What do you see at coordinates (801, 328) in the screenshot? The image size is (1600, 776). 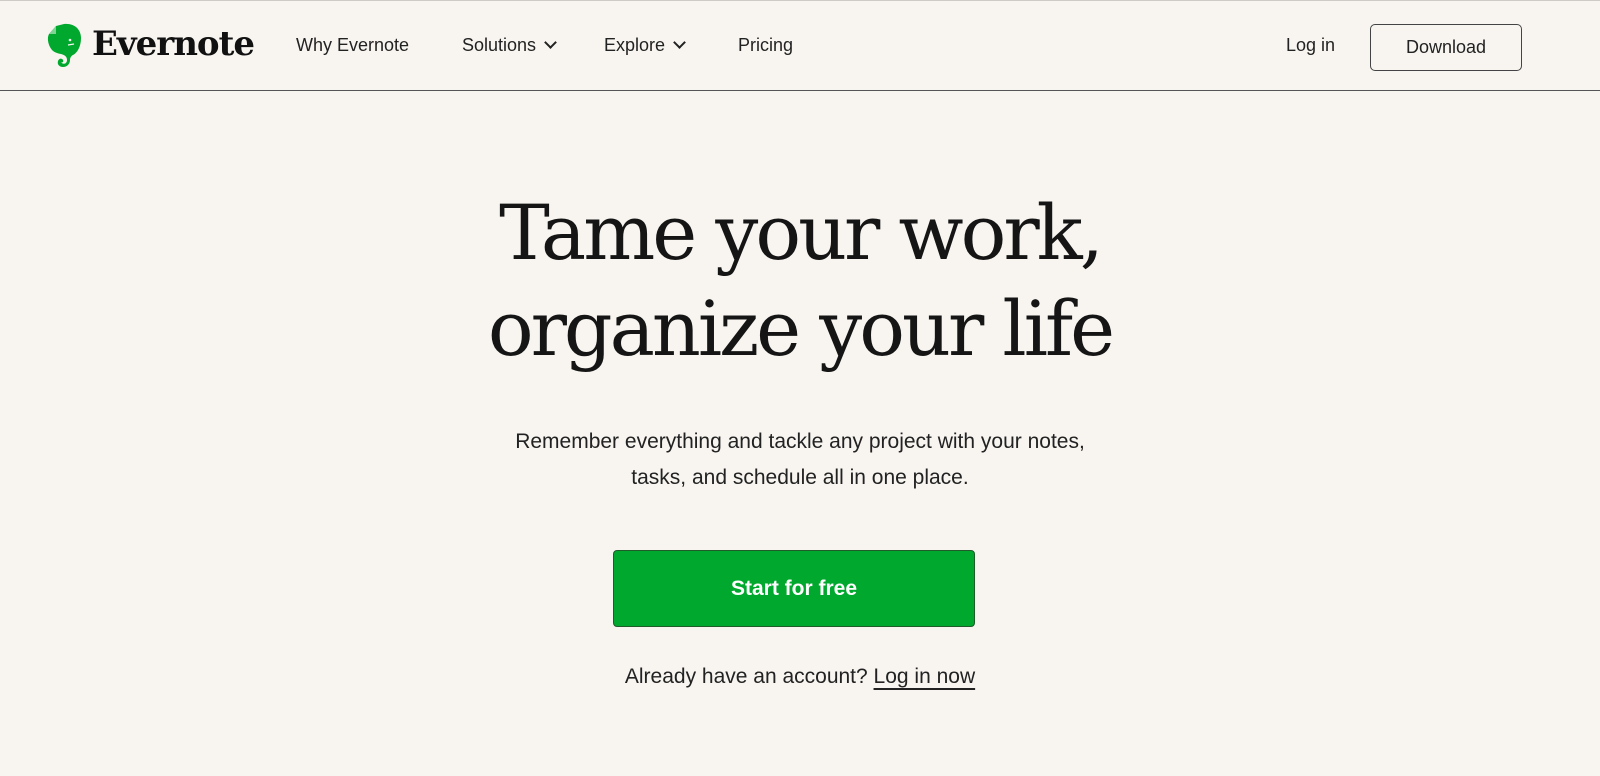 I see `hero-title-line-2: organize your life` at bounding box center [801, 328].